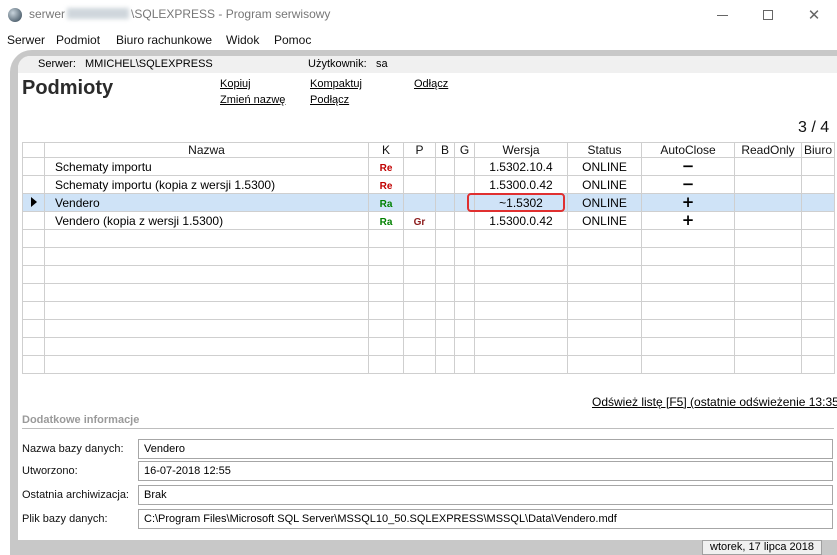 This screenshot has width=837, height=555. I want to click on header-readonly: ReadOnly, so click(768, 150).